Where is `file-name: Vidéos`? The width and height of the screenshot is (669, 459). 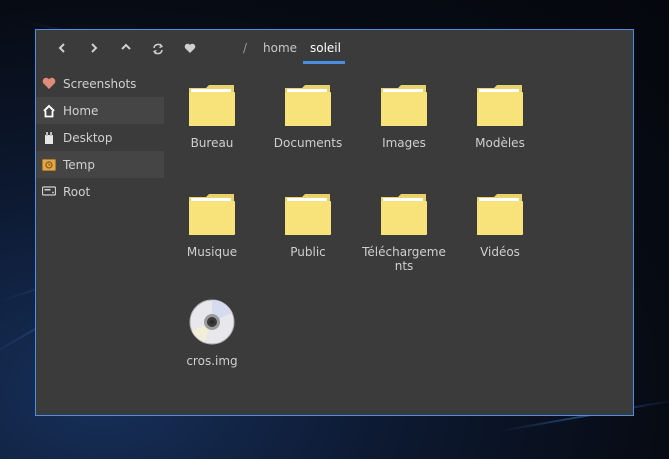 file-name: Vidéos is located at coordinates (500, 252).